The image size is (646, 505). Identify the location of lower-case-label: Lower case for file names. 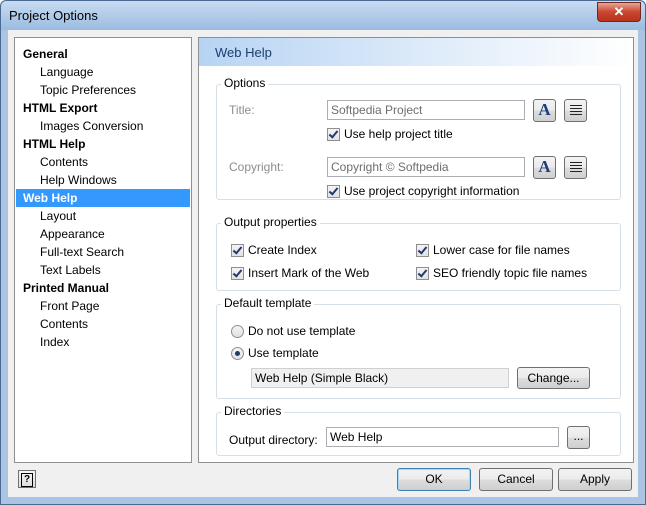
(501, 250).